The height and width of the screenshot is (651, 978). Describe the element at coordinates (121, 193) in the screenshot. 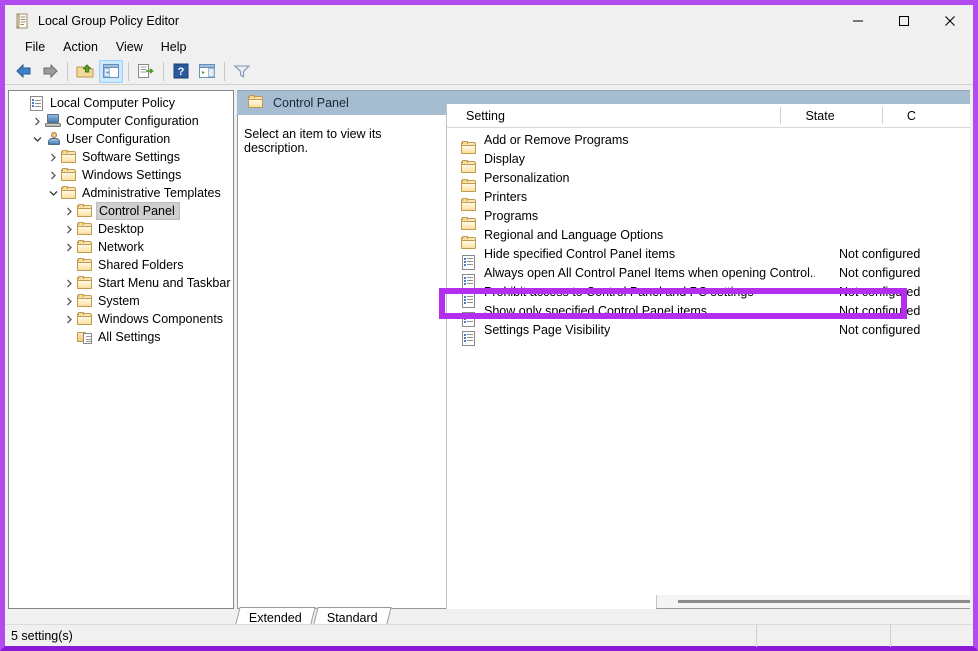

I see `tree-item-administrative-templates: Administrative Templates` at that location.